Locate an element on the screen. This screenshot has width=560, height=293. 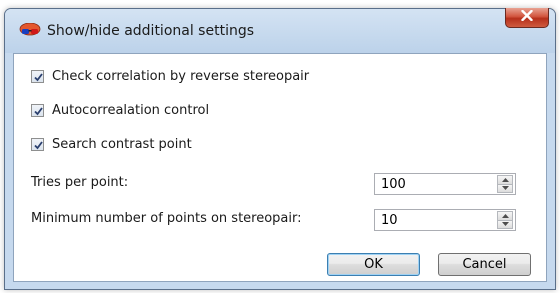
autocorrelation-checkbox is located at coordinates (37, 110).